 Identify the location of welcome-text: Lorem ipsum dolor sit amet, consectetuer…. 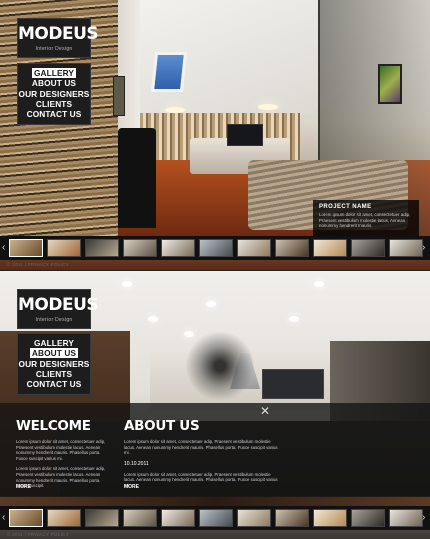
(61, 450).